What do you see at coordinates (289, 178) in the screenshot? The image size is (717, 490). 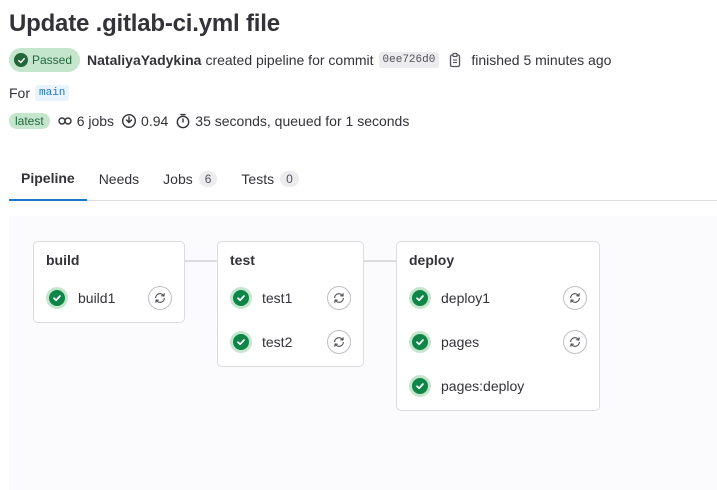 I see `tab-count-badge: 0` at bounding box center [289, 178].